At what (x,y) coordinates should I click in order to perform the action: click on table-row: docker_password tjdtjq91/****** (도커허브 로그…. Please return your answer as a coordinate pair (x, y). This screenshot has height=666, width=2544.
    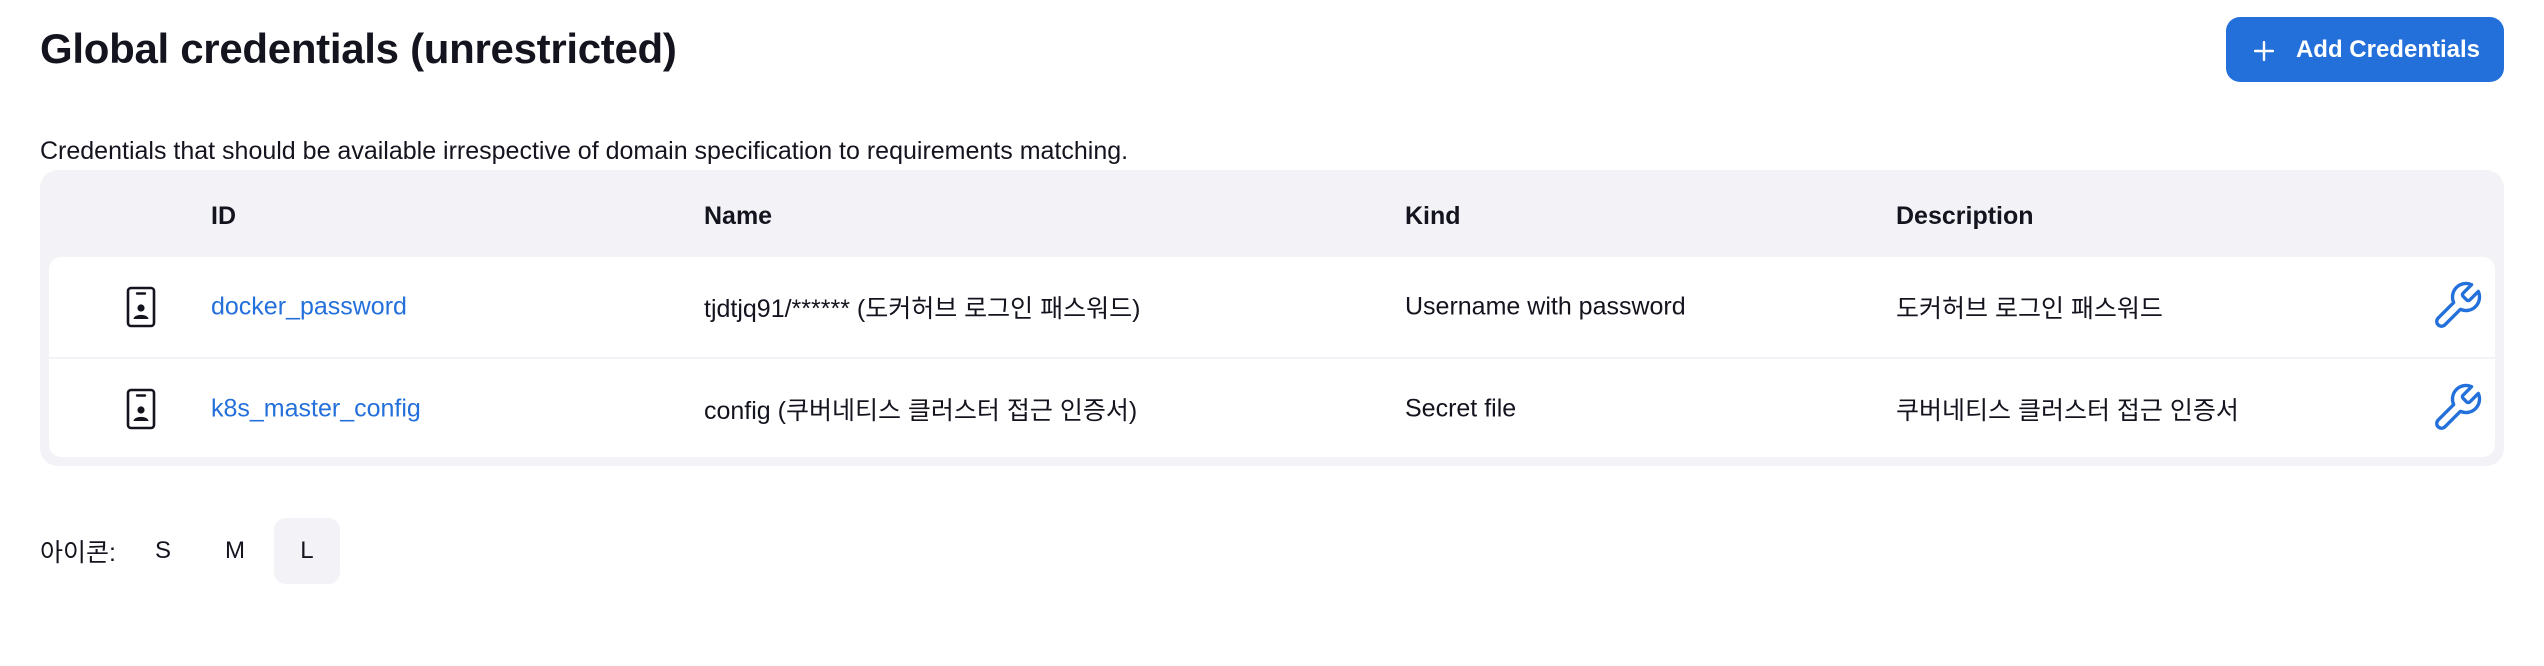
    Looking at the image, I should click on (1272, 307).